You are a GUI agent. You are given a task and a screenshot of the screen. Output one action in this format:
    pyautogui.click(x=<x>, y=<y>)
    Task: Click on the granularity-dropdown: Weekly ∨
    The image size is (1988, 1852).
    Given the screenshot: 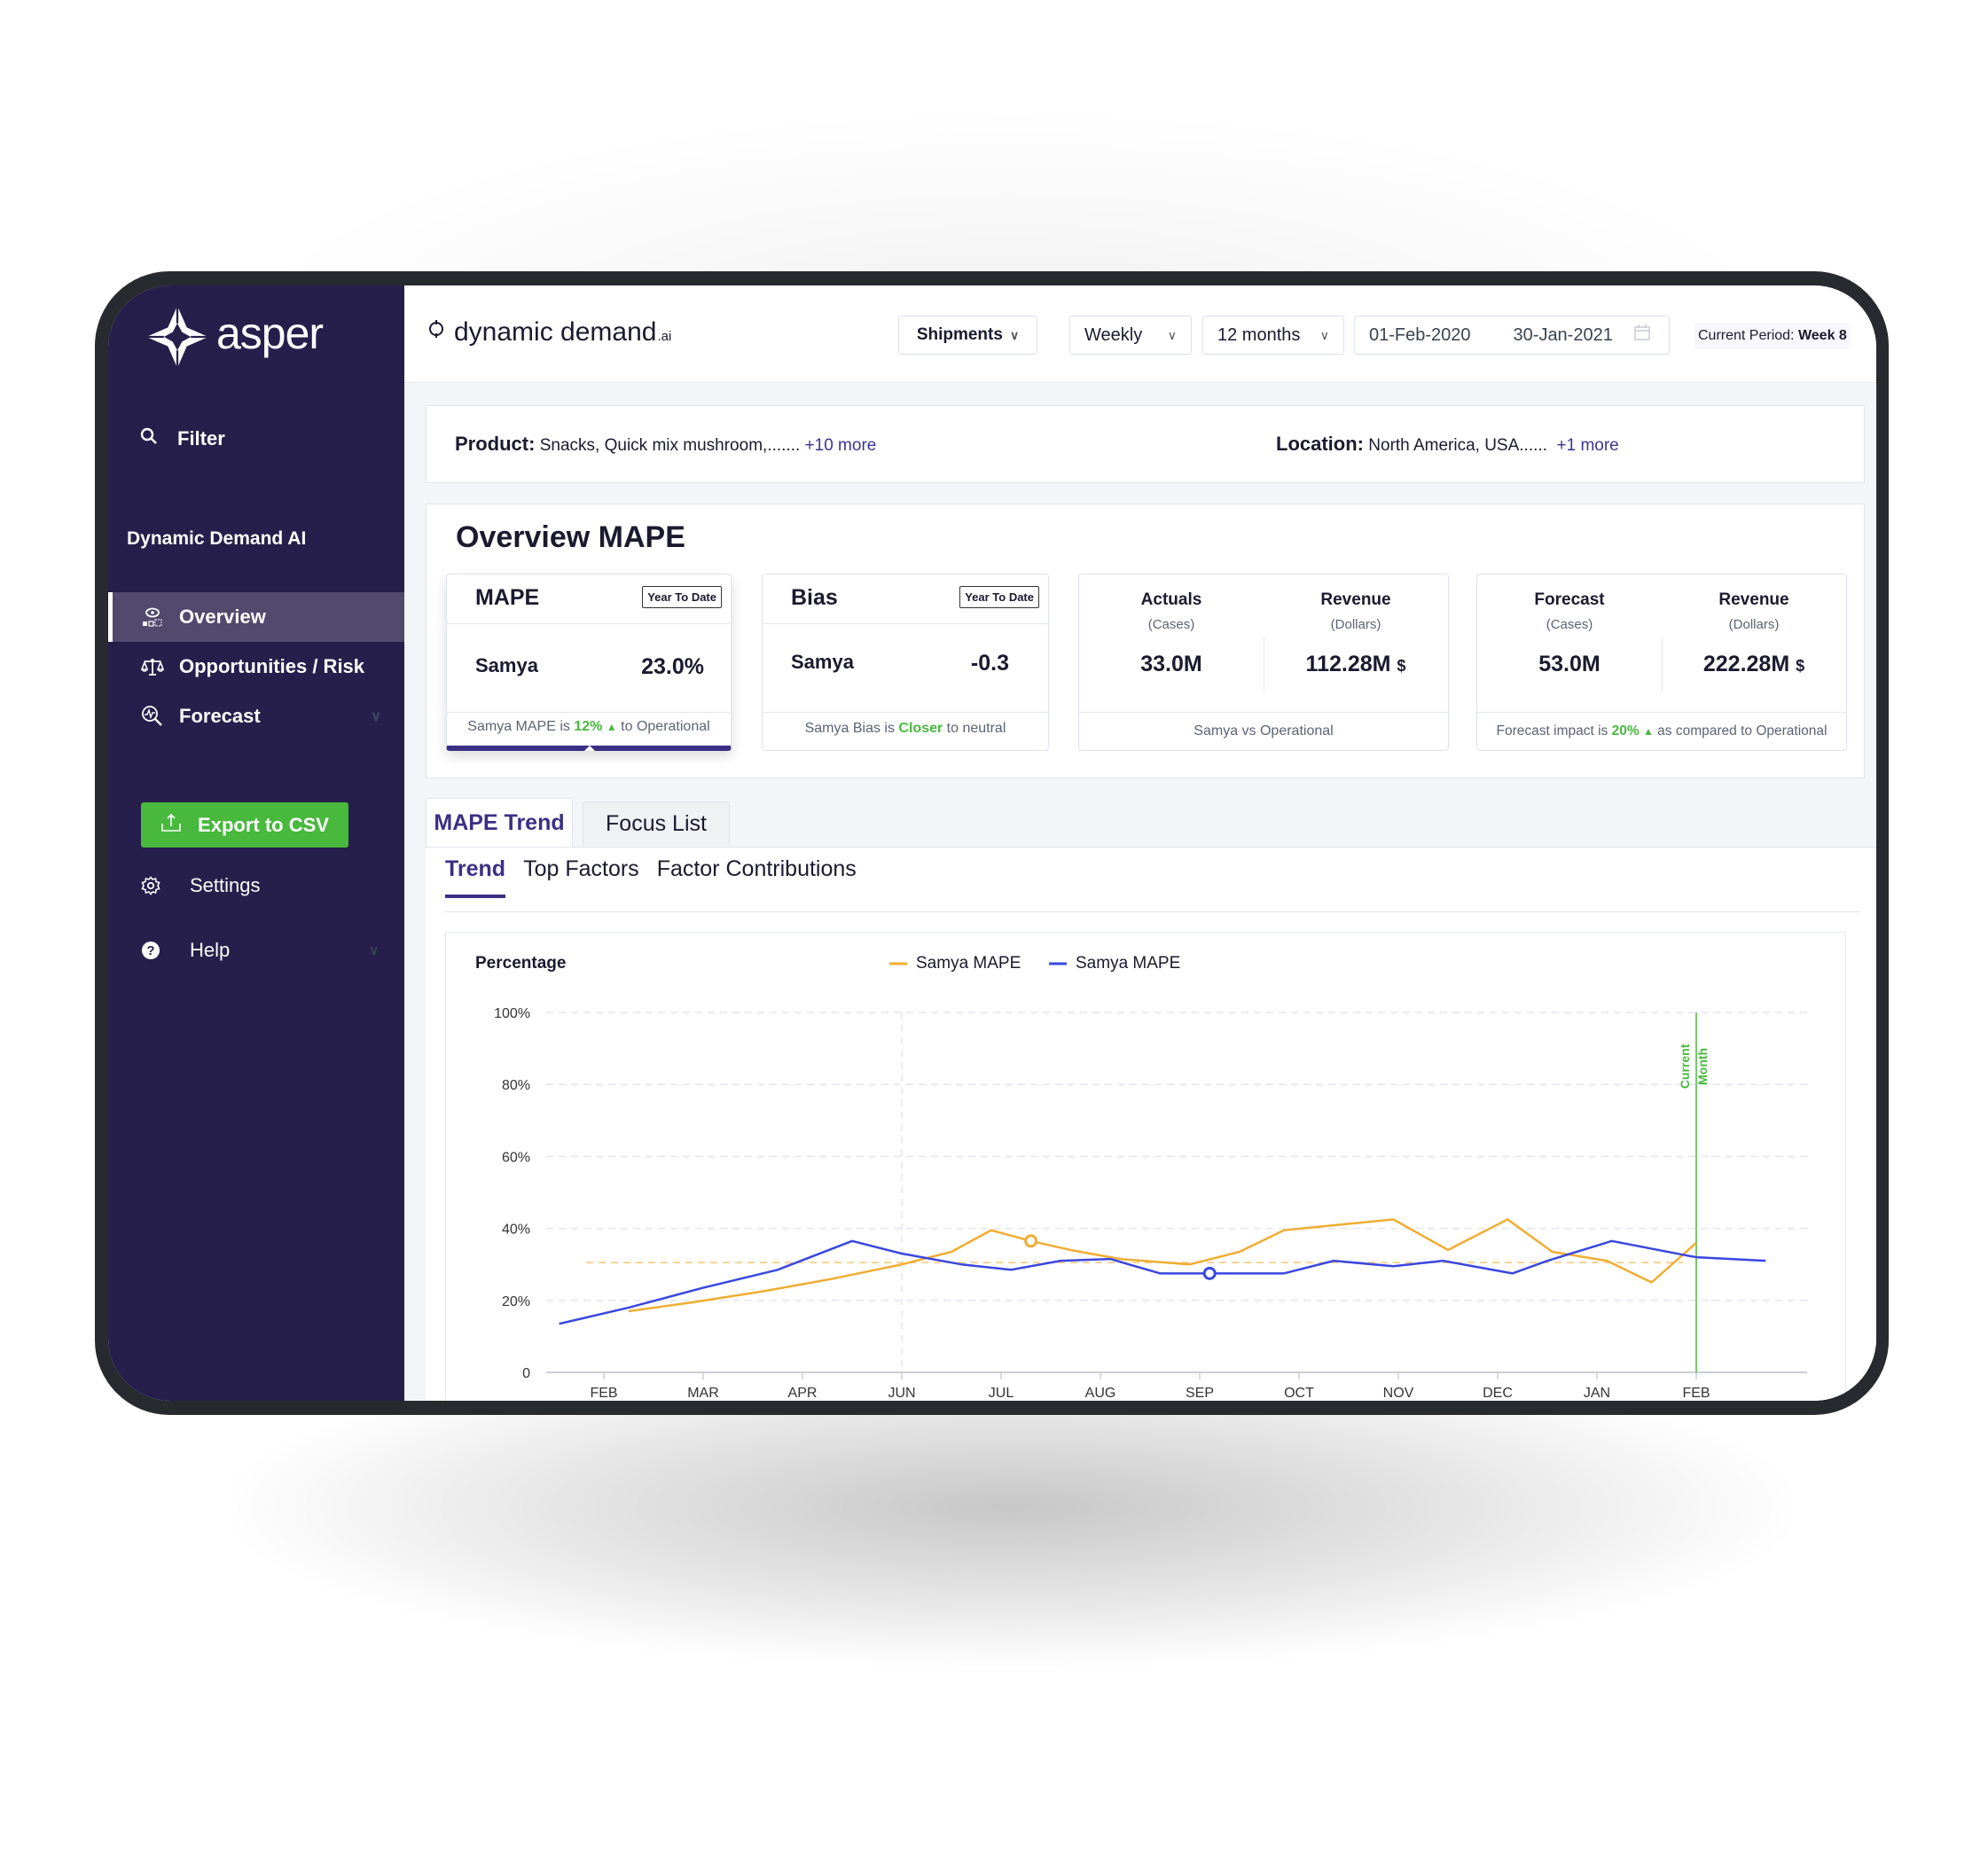 What is the action you would take?
    pyautogui.click(x=1130, y=335)
    